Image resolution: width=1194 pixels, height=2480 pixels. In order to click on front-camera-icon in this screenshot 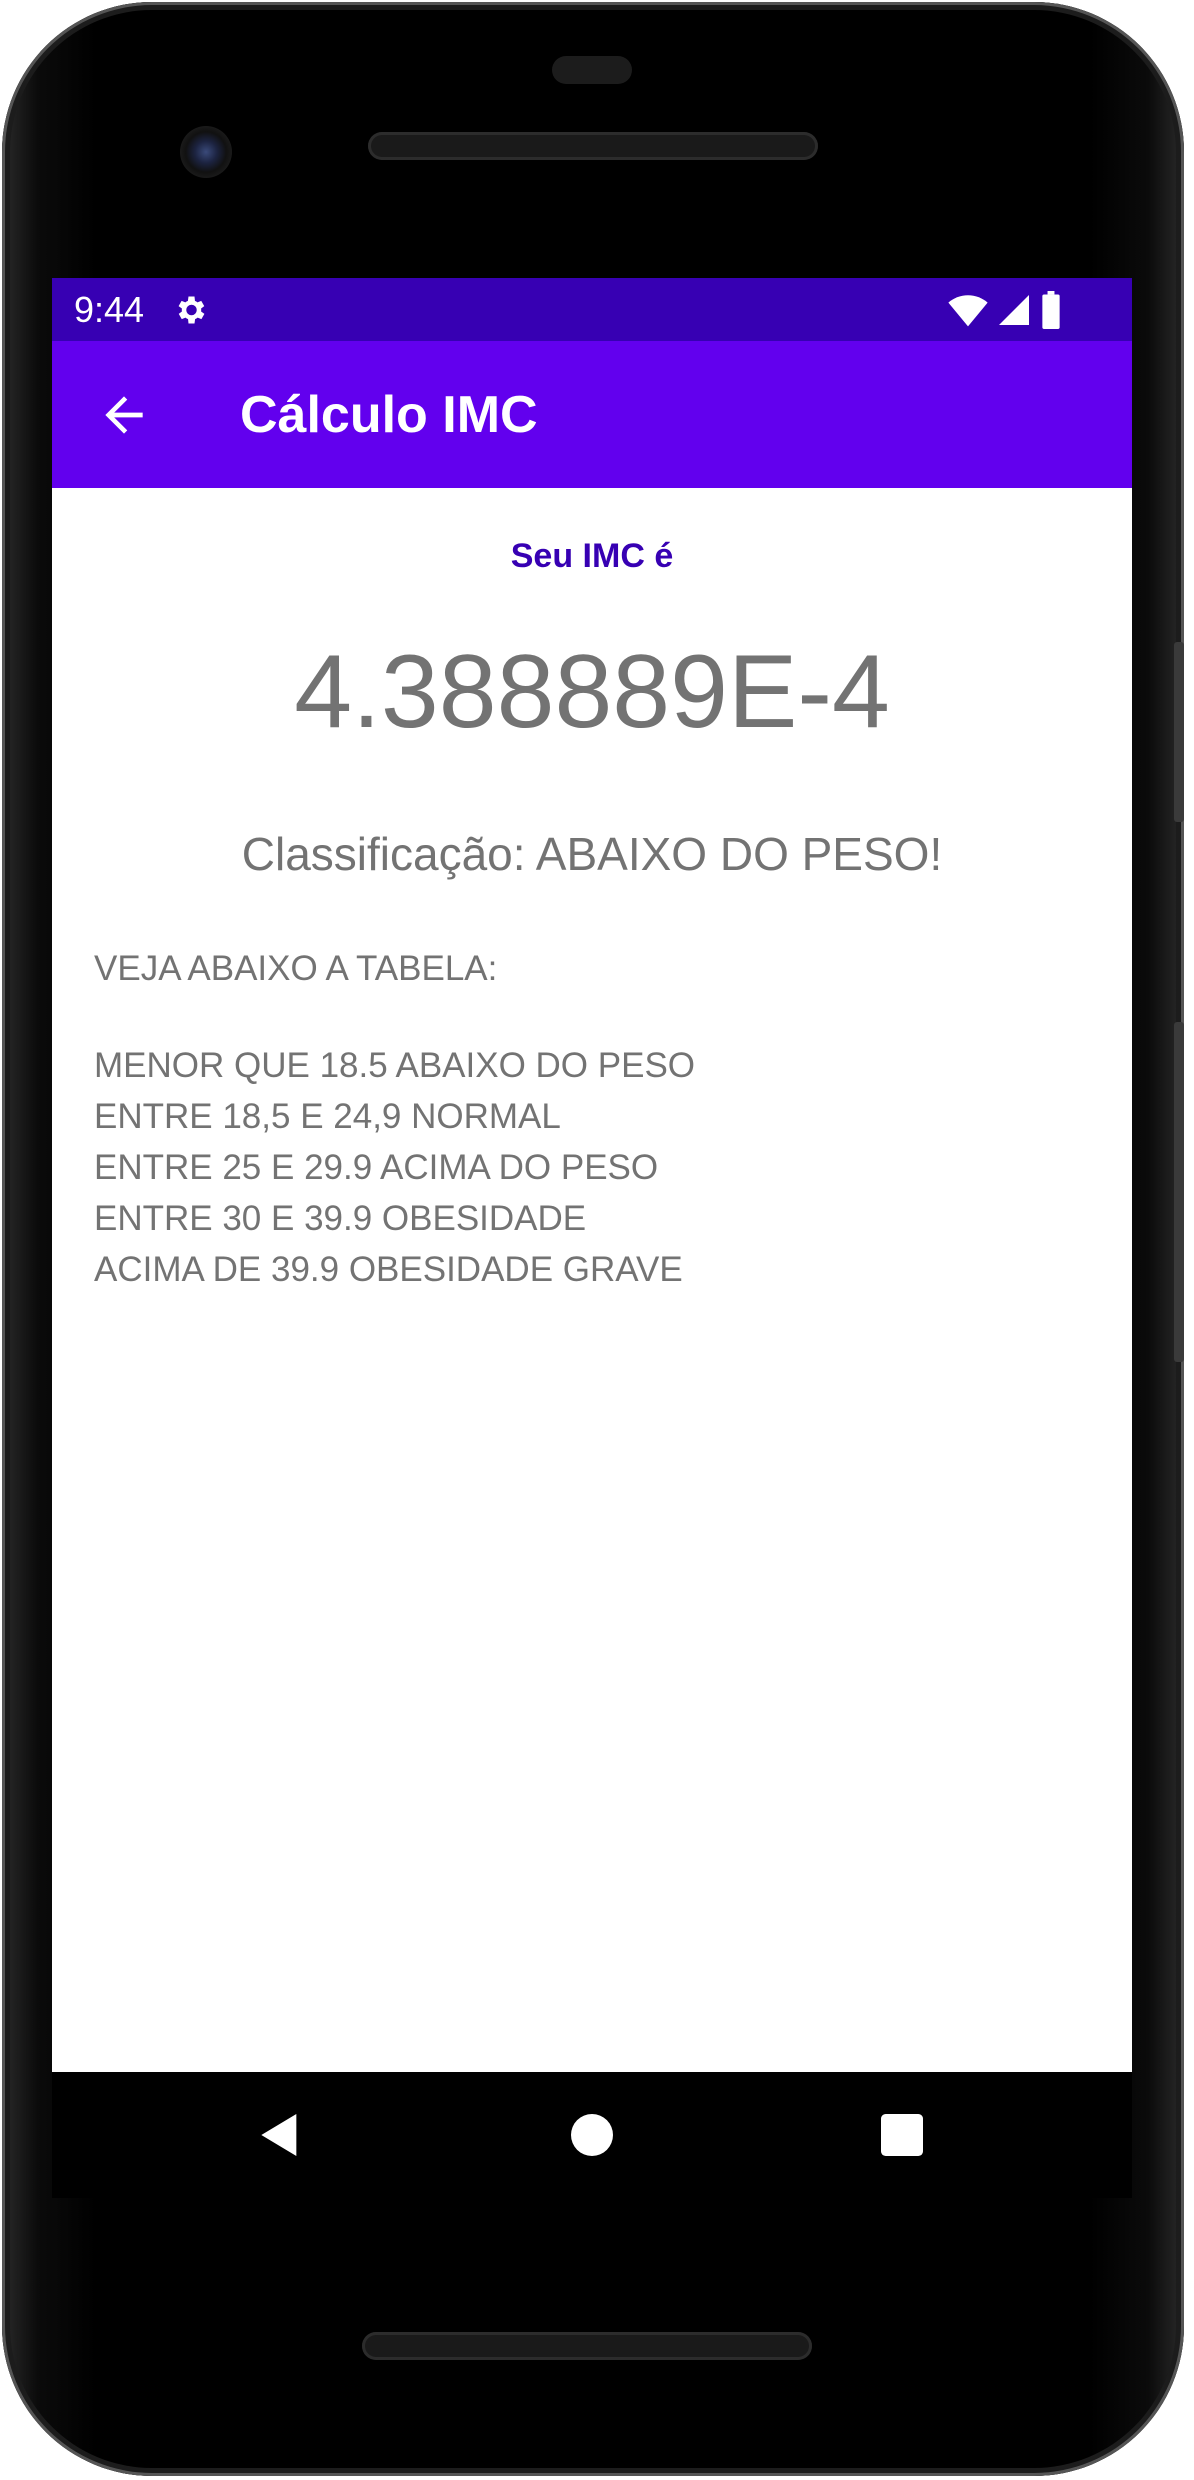, I will do `click(206, 152)`.